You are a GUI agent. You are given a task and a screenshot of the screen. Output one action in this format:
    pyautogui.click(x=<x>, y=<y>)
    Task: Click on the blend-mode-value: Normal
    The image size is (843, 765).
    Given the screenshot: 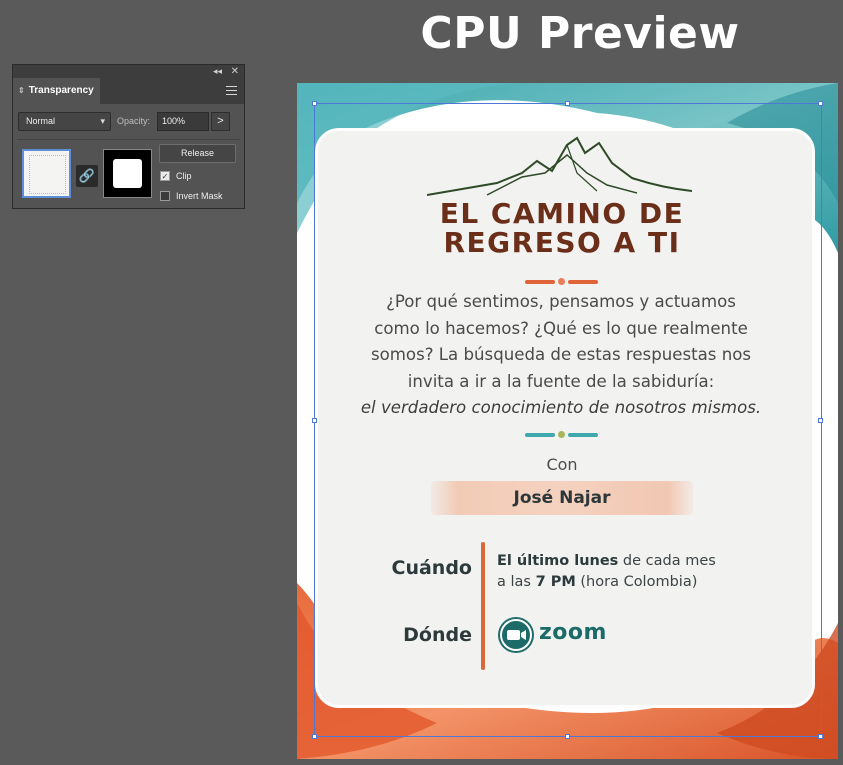 What is the action you would take?
    pyautogui.click(x=41, y=121)
    